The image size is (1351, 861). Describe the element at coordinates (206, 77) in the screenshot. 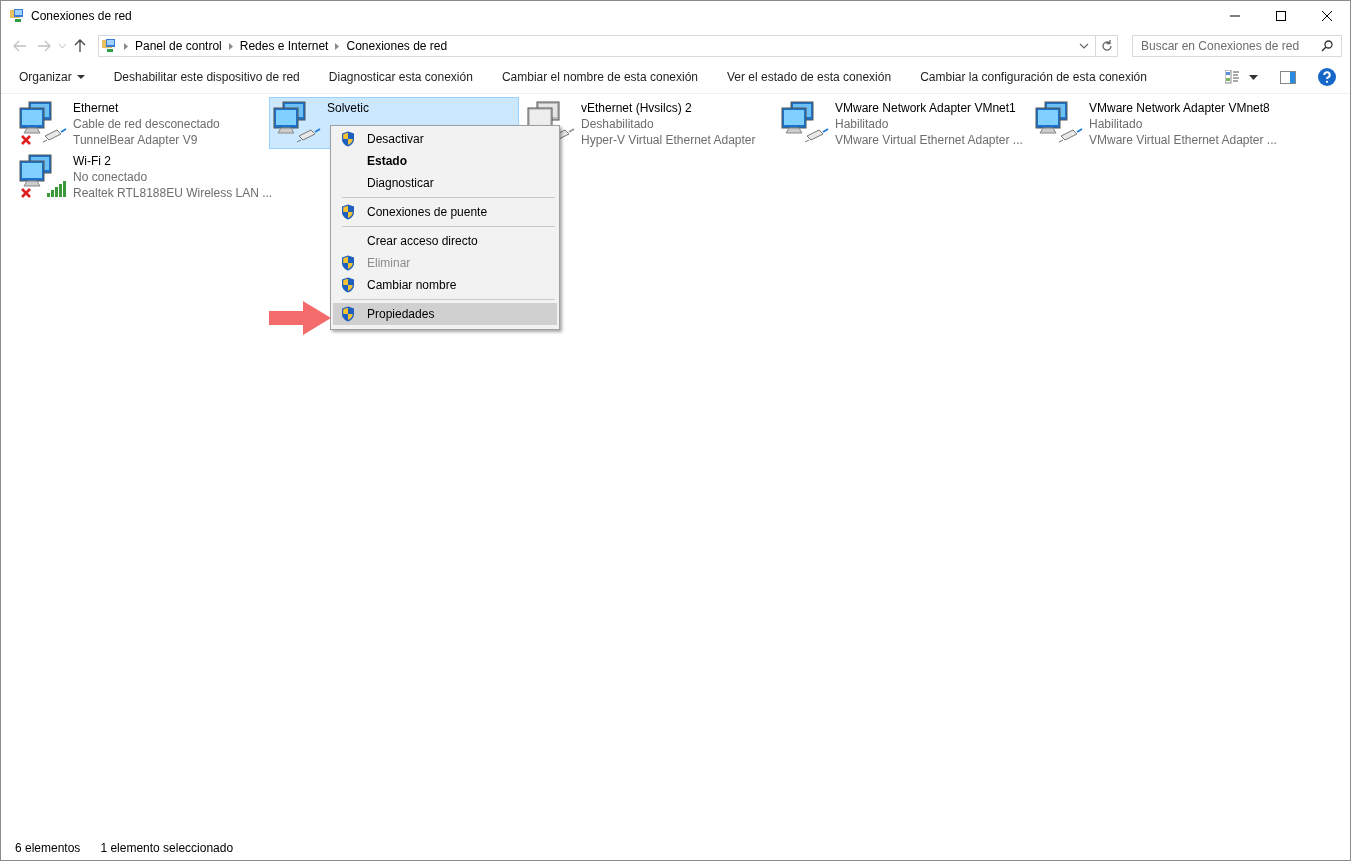

I see `toolbar-button: Deshabilitar este dispositivo de red` at that location.